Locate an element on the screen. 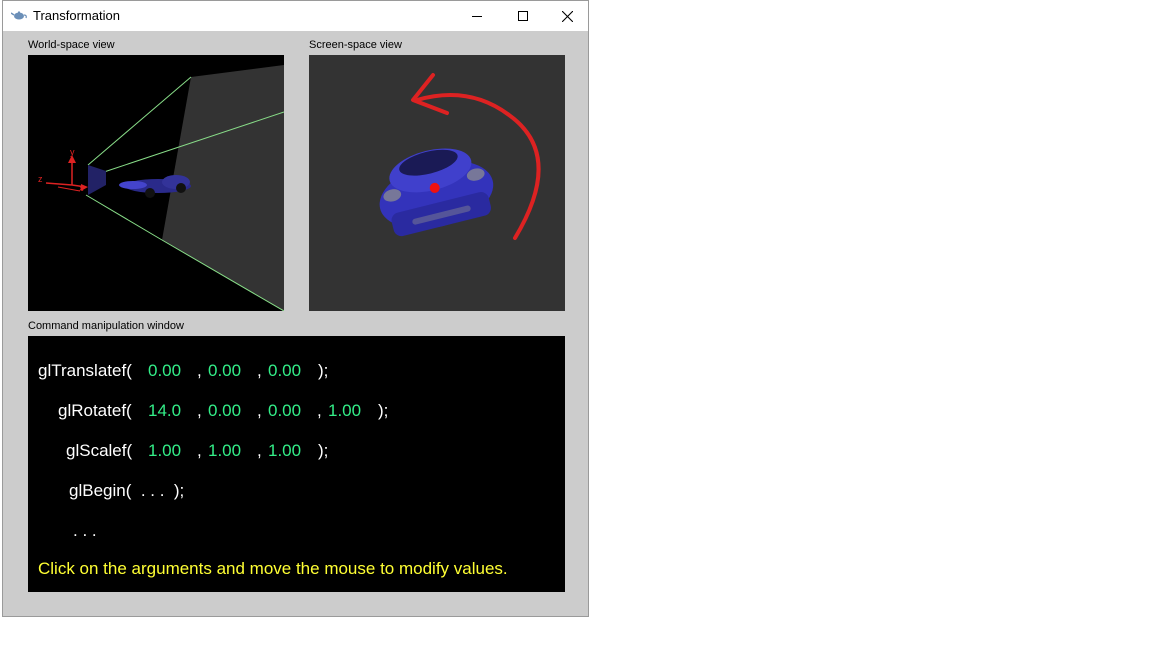  command-window-label: Command manipulation window is located at coordinates (106, 326).